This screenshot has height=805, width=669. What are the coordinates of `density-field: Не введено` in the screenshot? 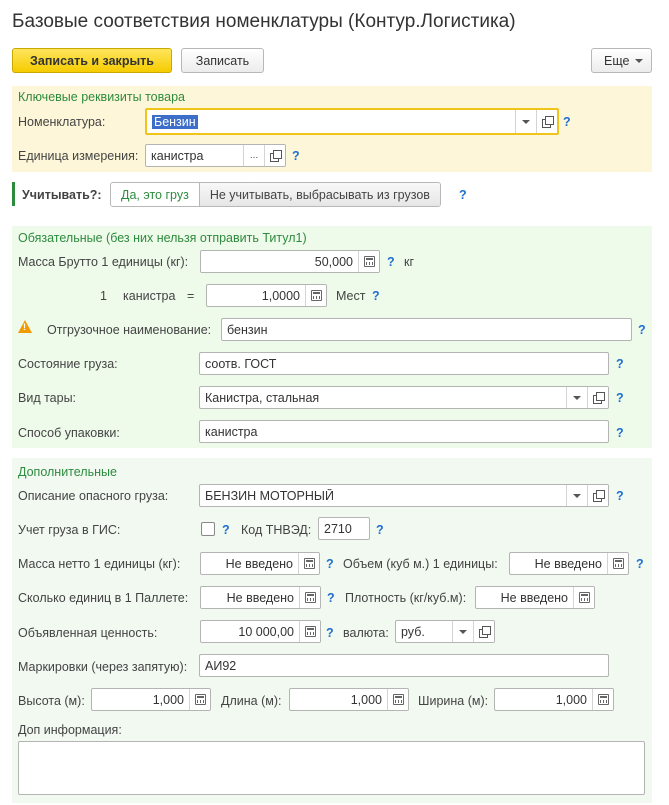 It's located at (535, 597).